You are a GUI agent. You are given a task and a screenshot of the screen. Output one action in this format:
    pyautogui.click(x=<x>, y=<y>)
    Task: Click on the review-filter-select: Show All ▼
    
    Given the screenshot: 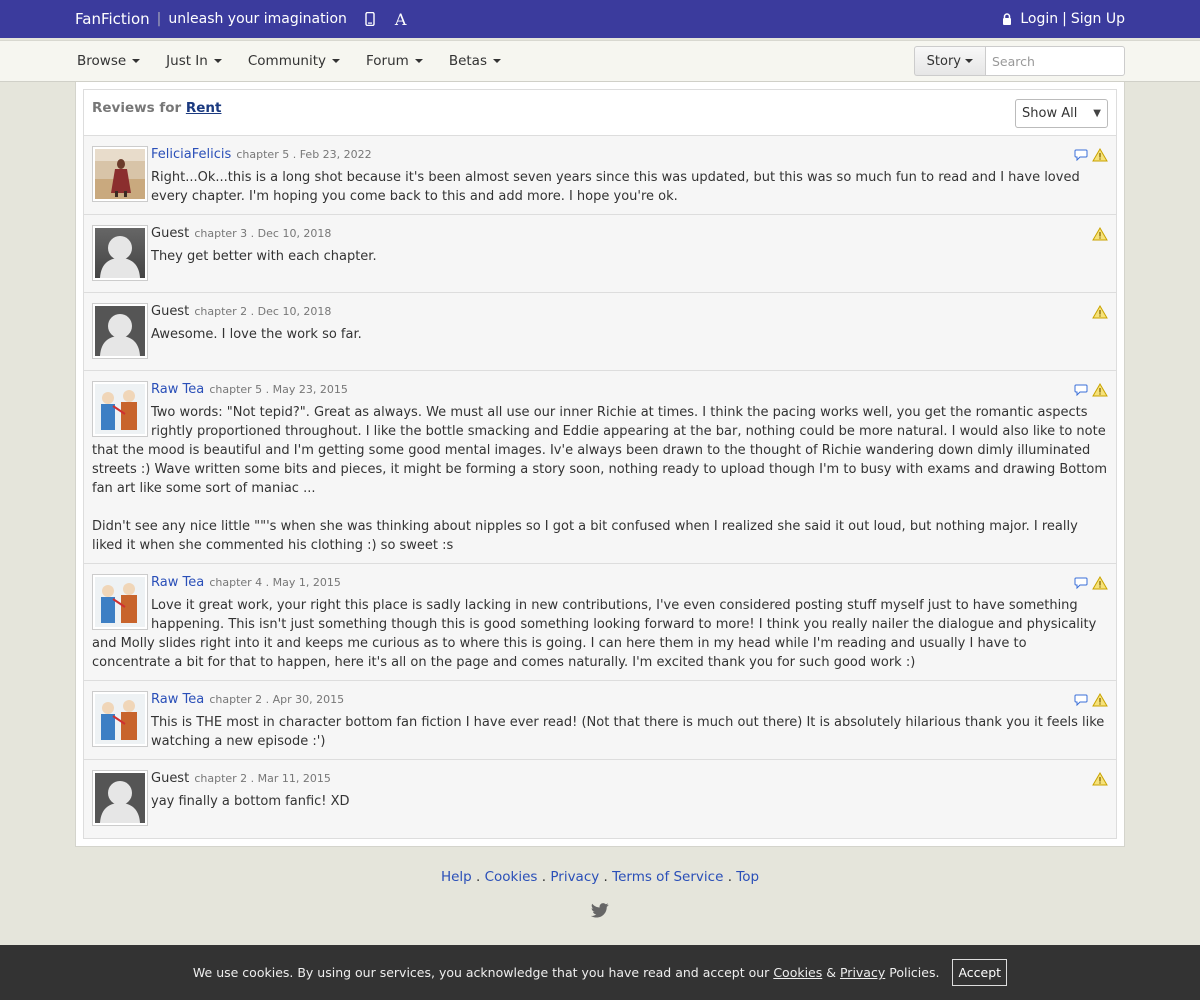 What is the action you would take?
    pyautogui.click(x=1061, y=113)
    